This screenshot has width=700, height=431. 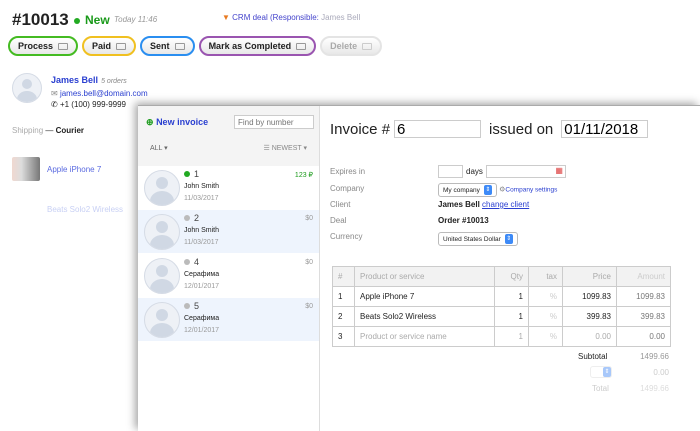 I want to click on price-input: 399.83, so click(x=589, y=316).